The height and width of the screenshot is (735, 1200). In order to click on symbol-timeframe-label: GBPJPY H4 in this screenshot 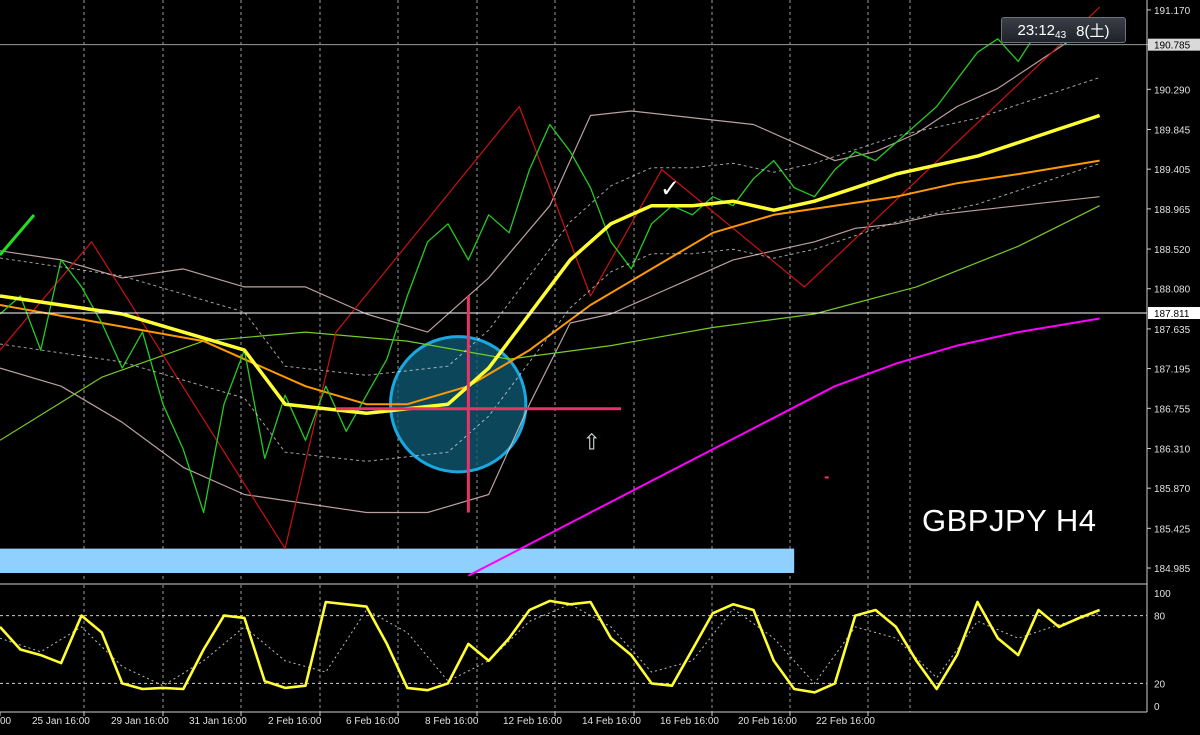, I will do `click(1009, 520)`.